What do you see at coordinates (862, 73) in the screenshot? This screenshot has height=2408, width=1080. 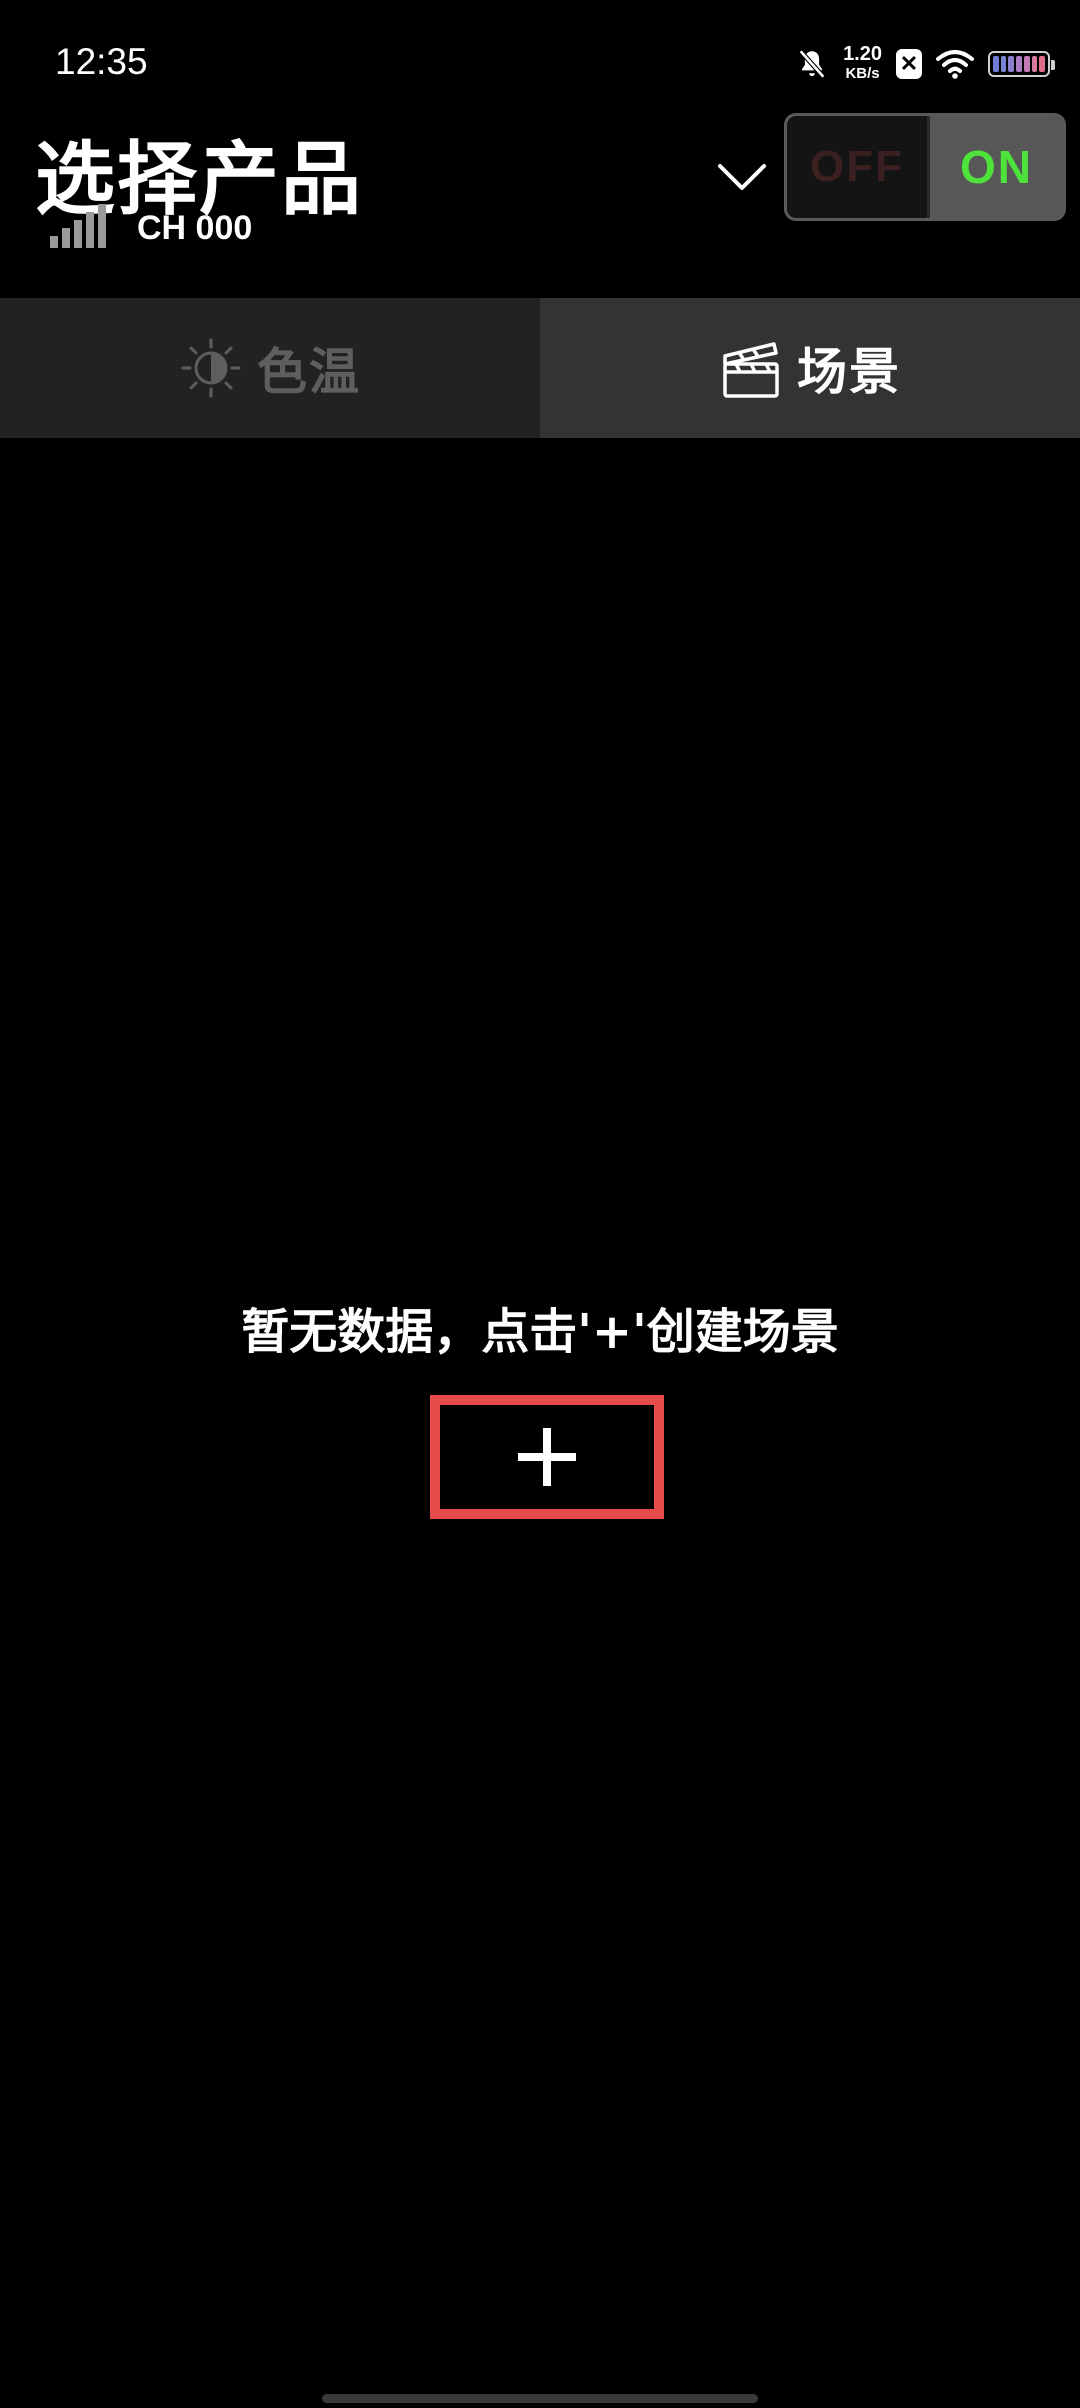 I see `network-speed-unit: KB/s` at bounding box center [862, 73].